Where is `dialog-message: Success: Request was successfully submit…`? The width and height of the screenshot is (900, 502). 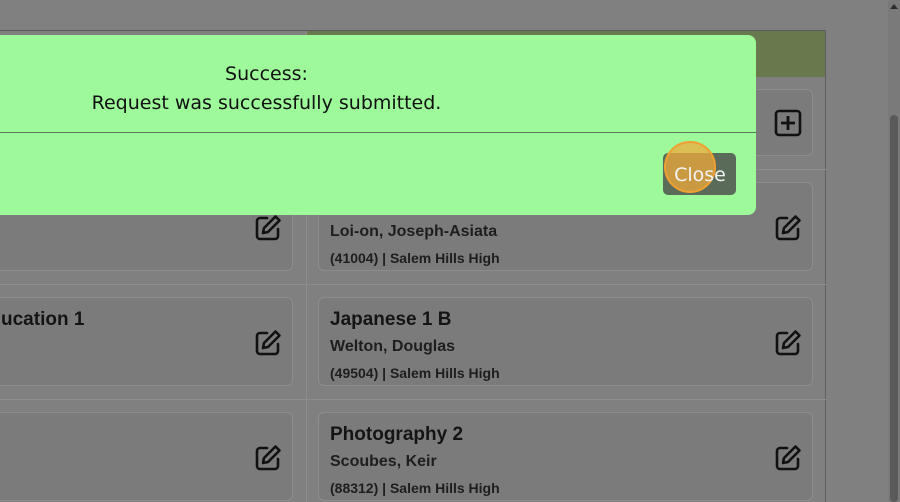
dialog-message: Success: Request was successfully submit… is located at coordinates (271, 89).